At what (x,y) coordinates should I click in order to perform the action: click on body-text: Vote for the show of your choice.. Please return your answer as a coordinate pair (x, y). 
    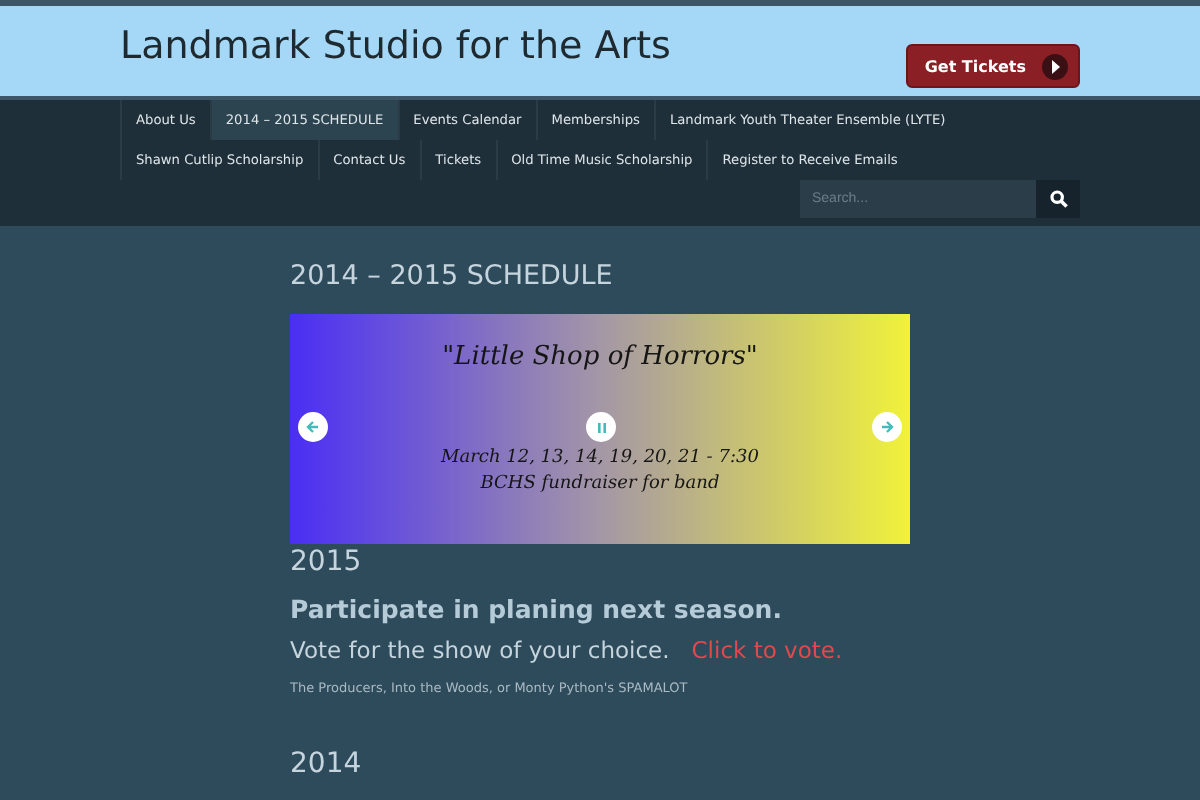
    Looking at the image, I should click on (480, 650).